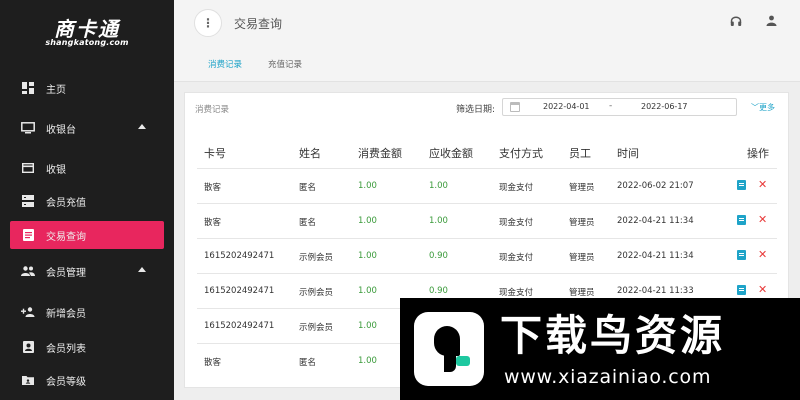  What do you see at coordinates (664, 106) in the screenshot?
I see `date-end-field: 2022-06-17` at bounding box center [664, 106].